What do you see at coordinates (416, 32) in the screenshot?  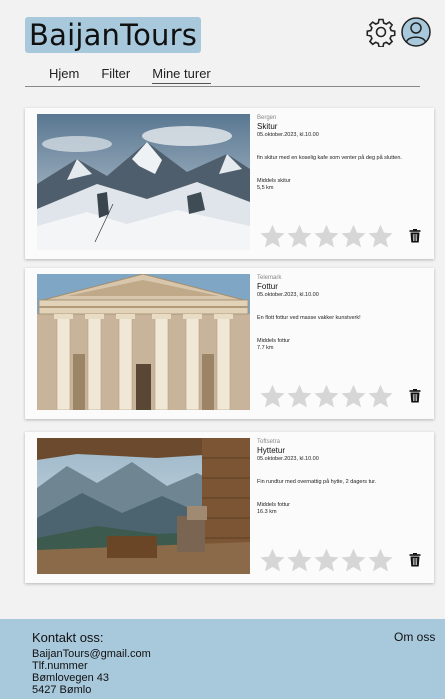 I see `user-icon` at bounding box center [416, 32].